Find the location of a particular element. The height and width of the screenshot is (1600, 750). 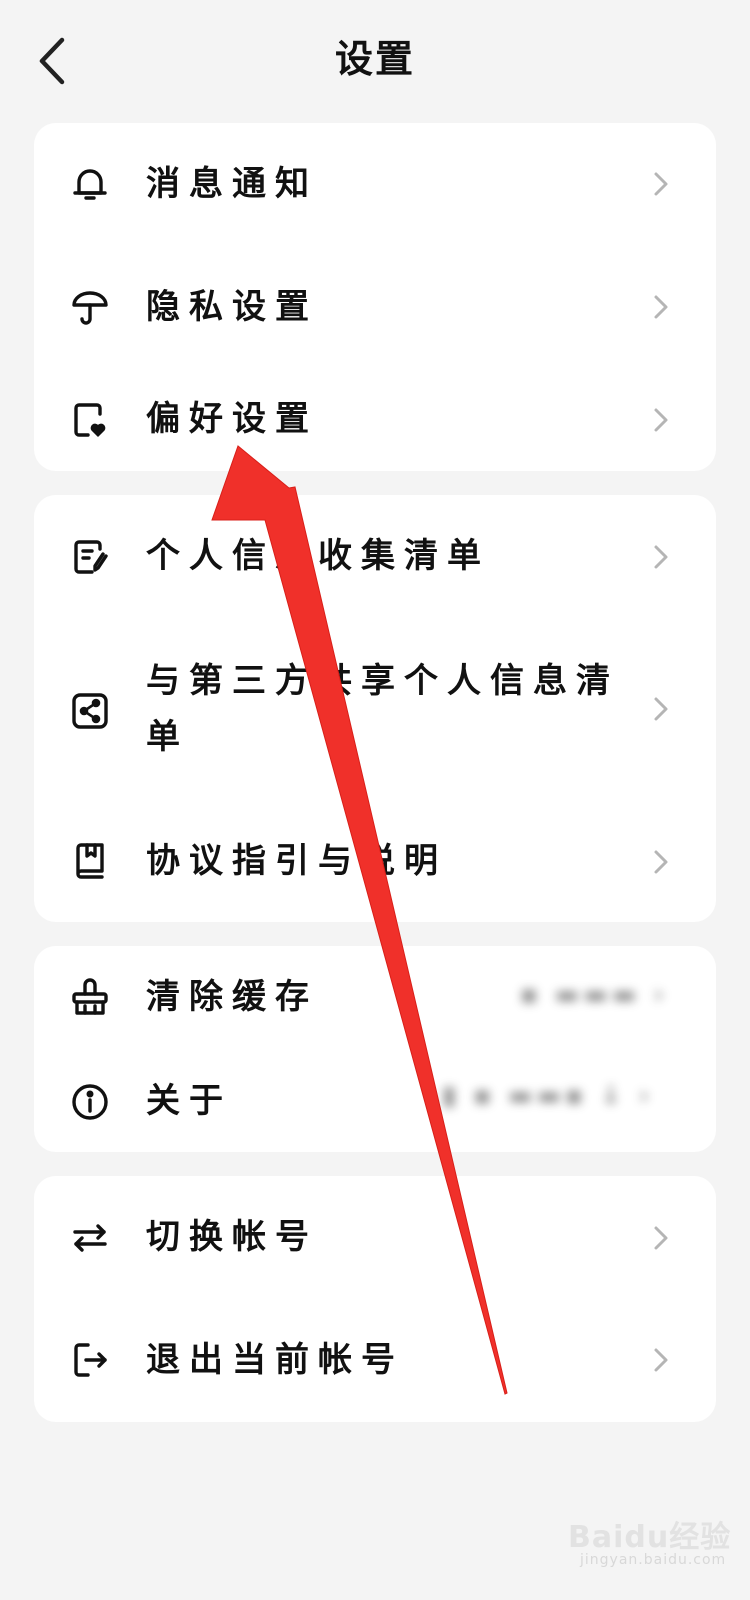

menu-item-agreements-guide: 协议指引与说明 is located at coordinates (375, 861).